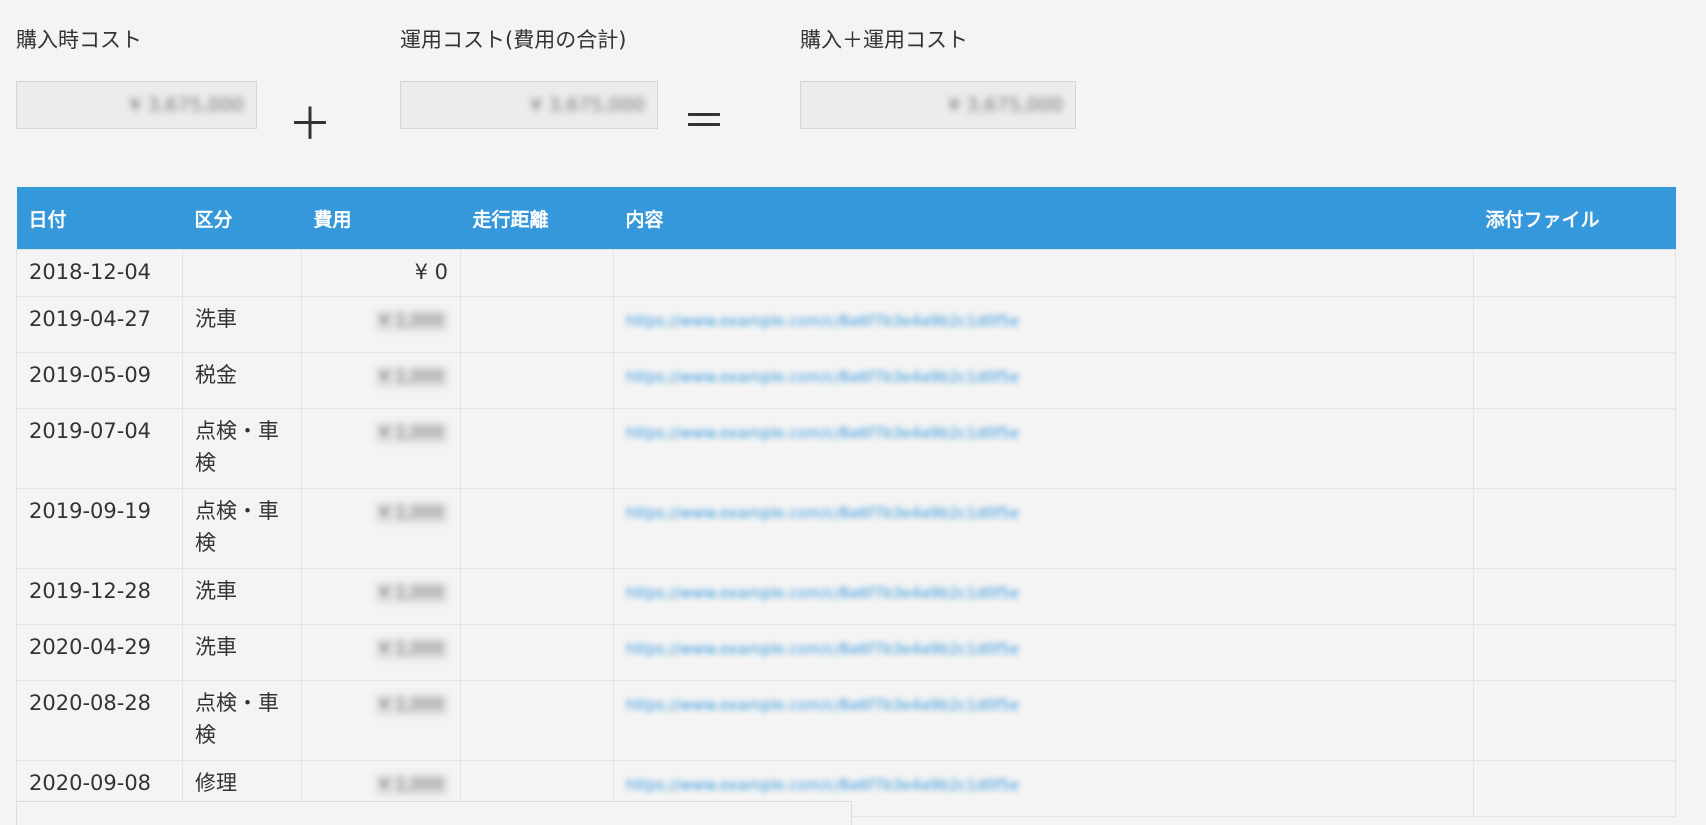  Describe the element at coordinates (99, 528) in the screenshot. I see `cell-date: 2019-09-19` at that location.